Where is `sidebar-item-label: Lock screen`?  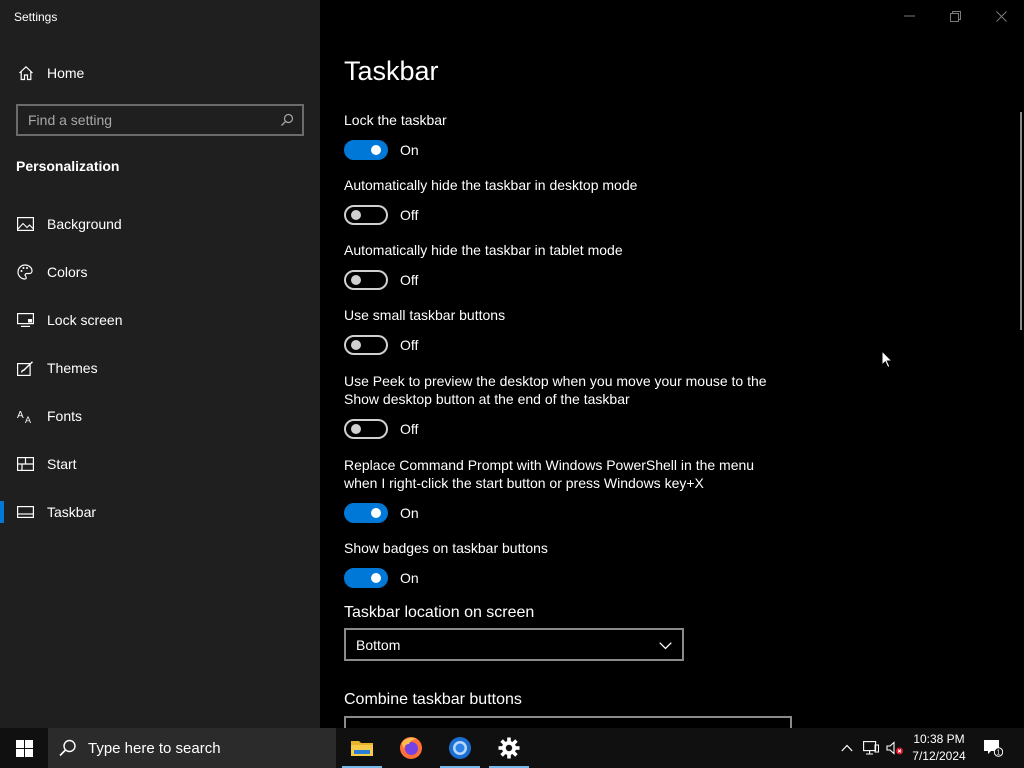
sidebar-item-label: Lock screen is located at coordinates (85, 320).